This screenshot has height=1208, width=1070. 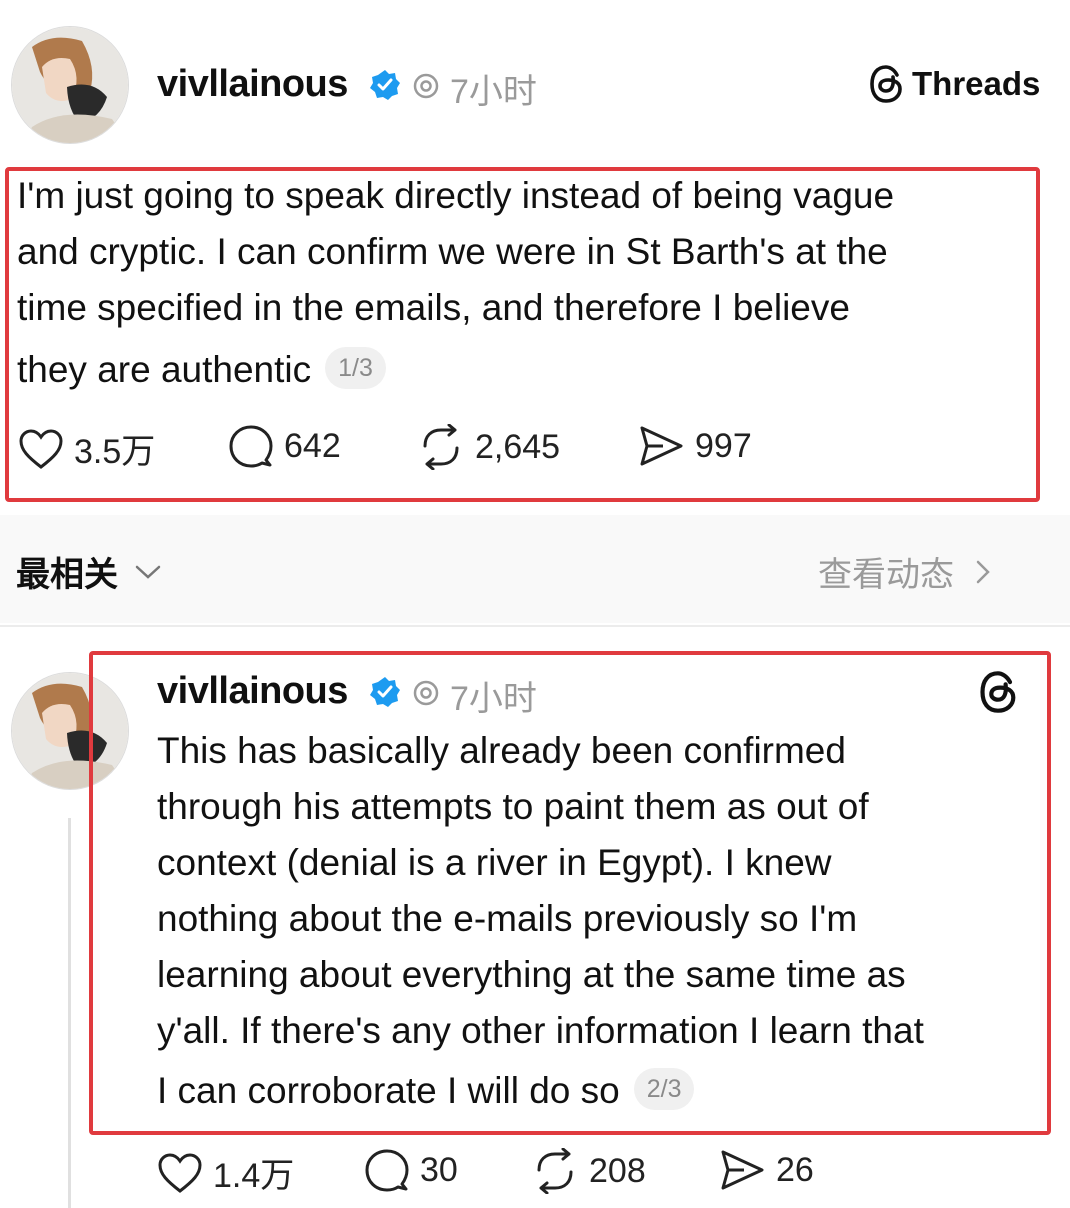 I want to click on reply-count: 30, so click(x=439, y=1169).